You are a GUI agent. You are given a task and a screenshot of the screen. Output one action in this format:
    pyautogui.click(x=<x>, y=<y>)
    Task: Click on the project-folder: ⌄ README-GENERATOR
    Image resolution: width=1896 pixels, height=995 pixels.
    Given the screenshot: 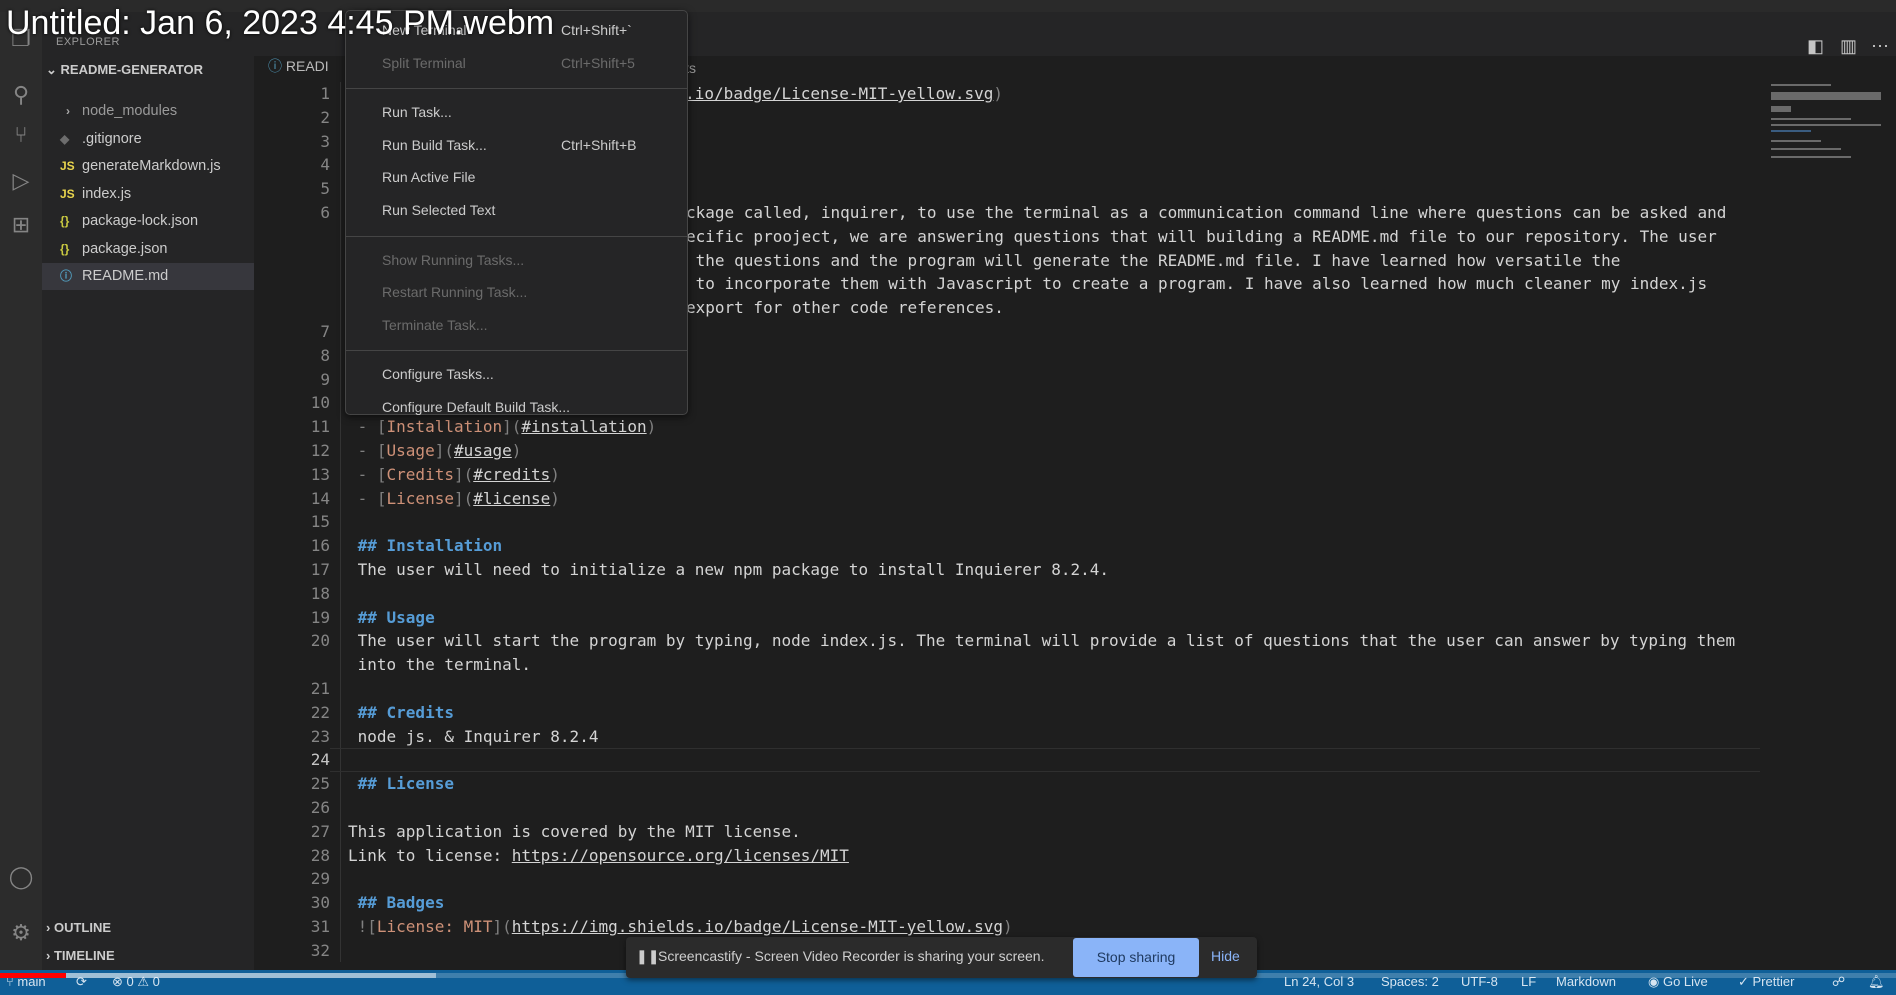 What is the action you would take?
    pyautogui.click(x=124, y=70)
    